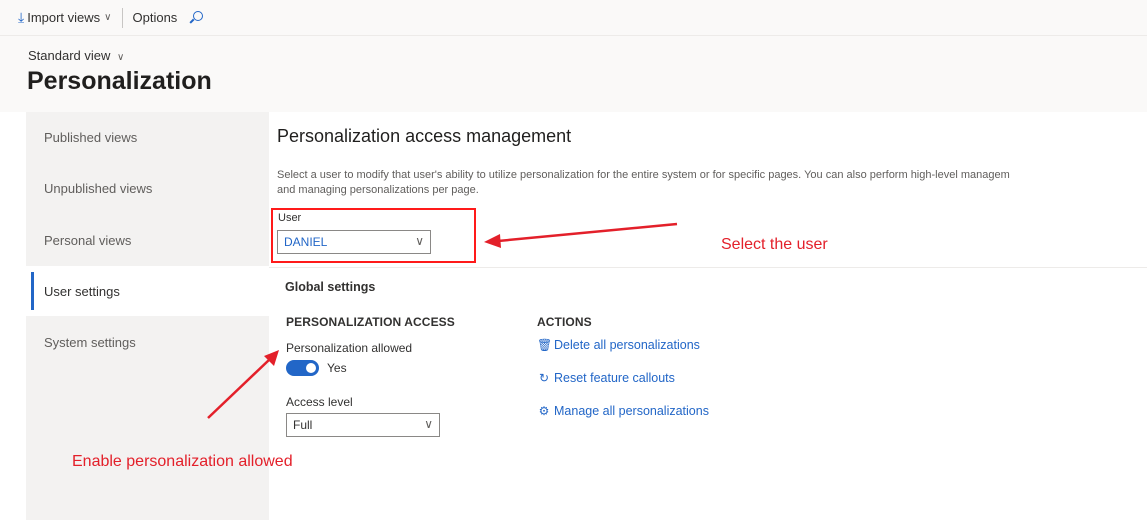 This screenshot has height=520, width=1147. I want to click on nav-item-user-settings: User settings, so click(147, 291).